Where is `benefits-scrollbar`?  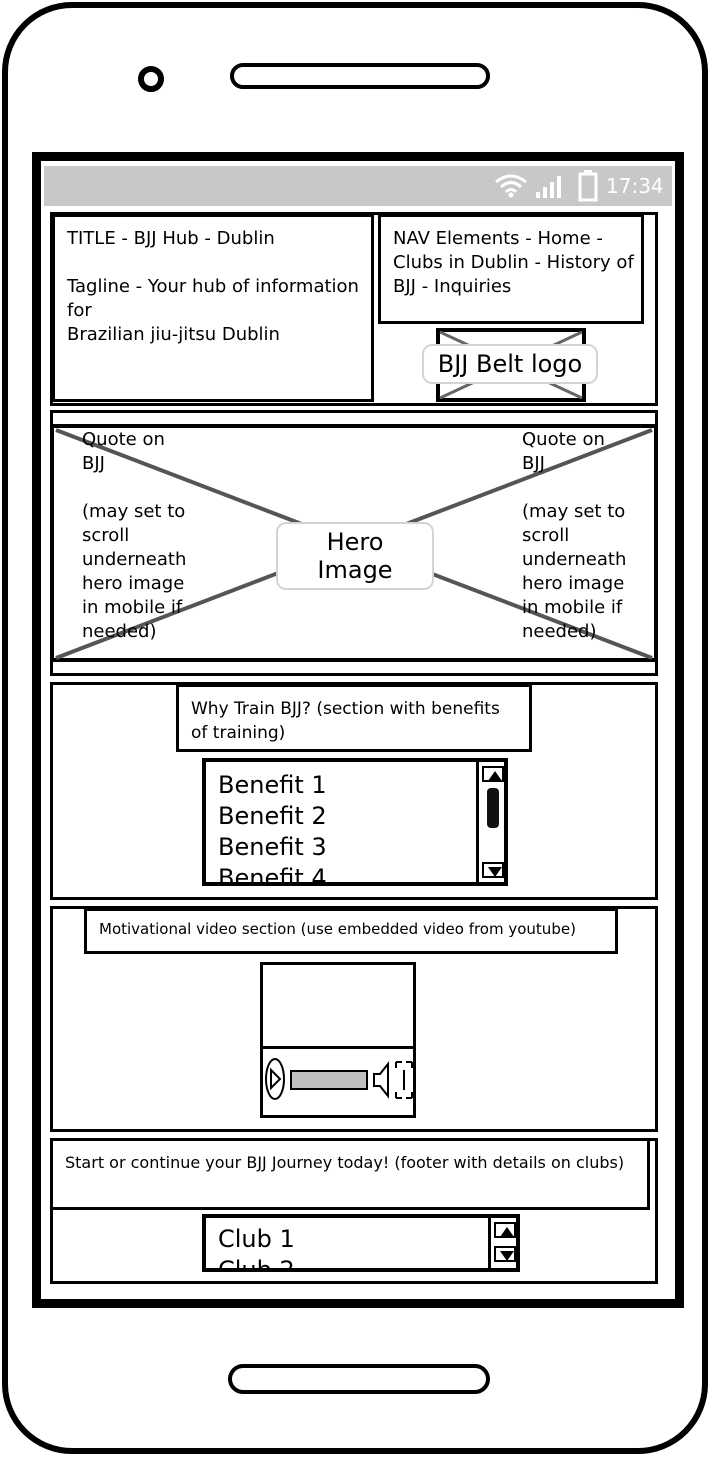 benefits-scrollbar is located at coordinates (490, 822).